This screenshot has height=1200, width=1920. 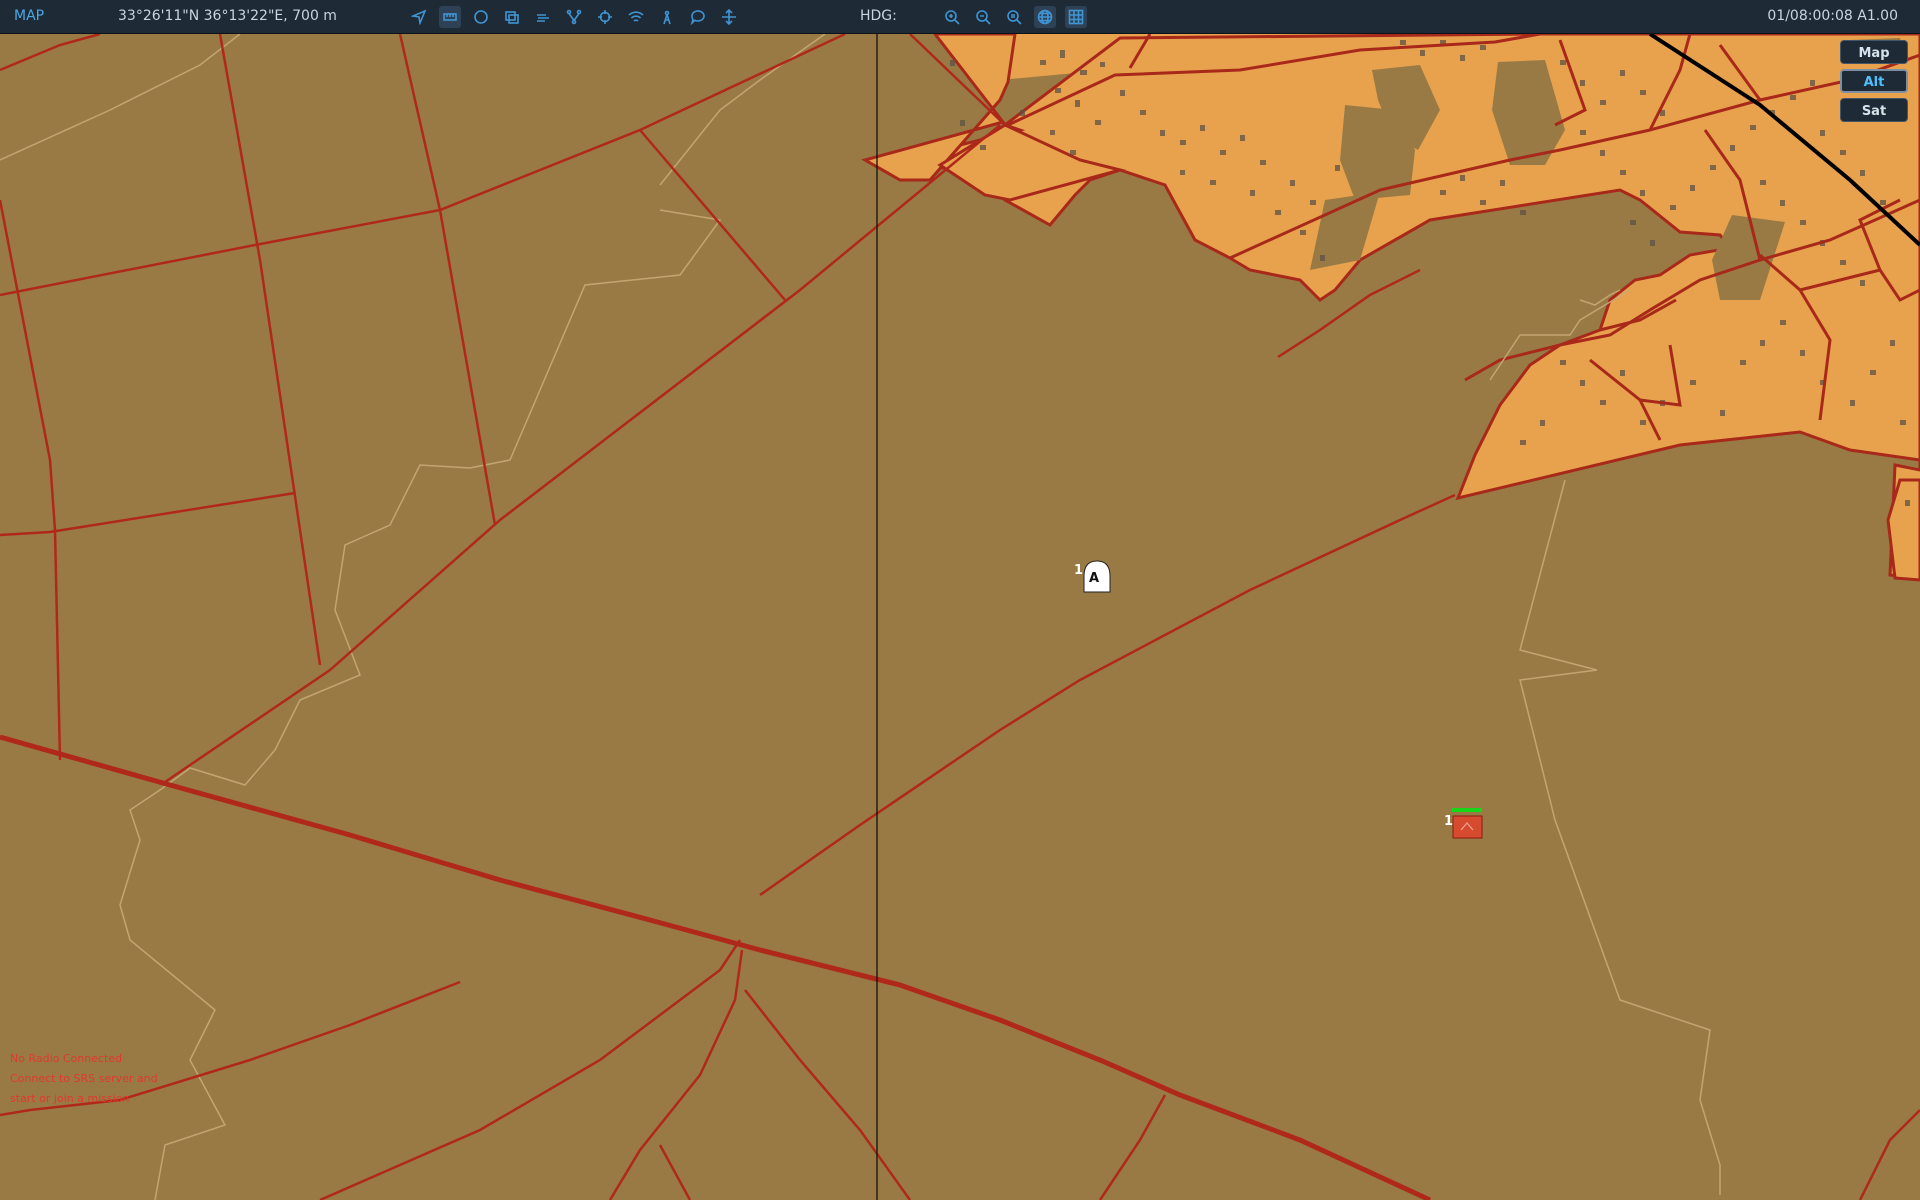 I want to click on alt-layer-button: Alt, so click(x=1874, y=81).